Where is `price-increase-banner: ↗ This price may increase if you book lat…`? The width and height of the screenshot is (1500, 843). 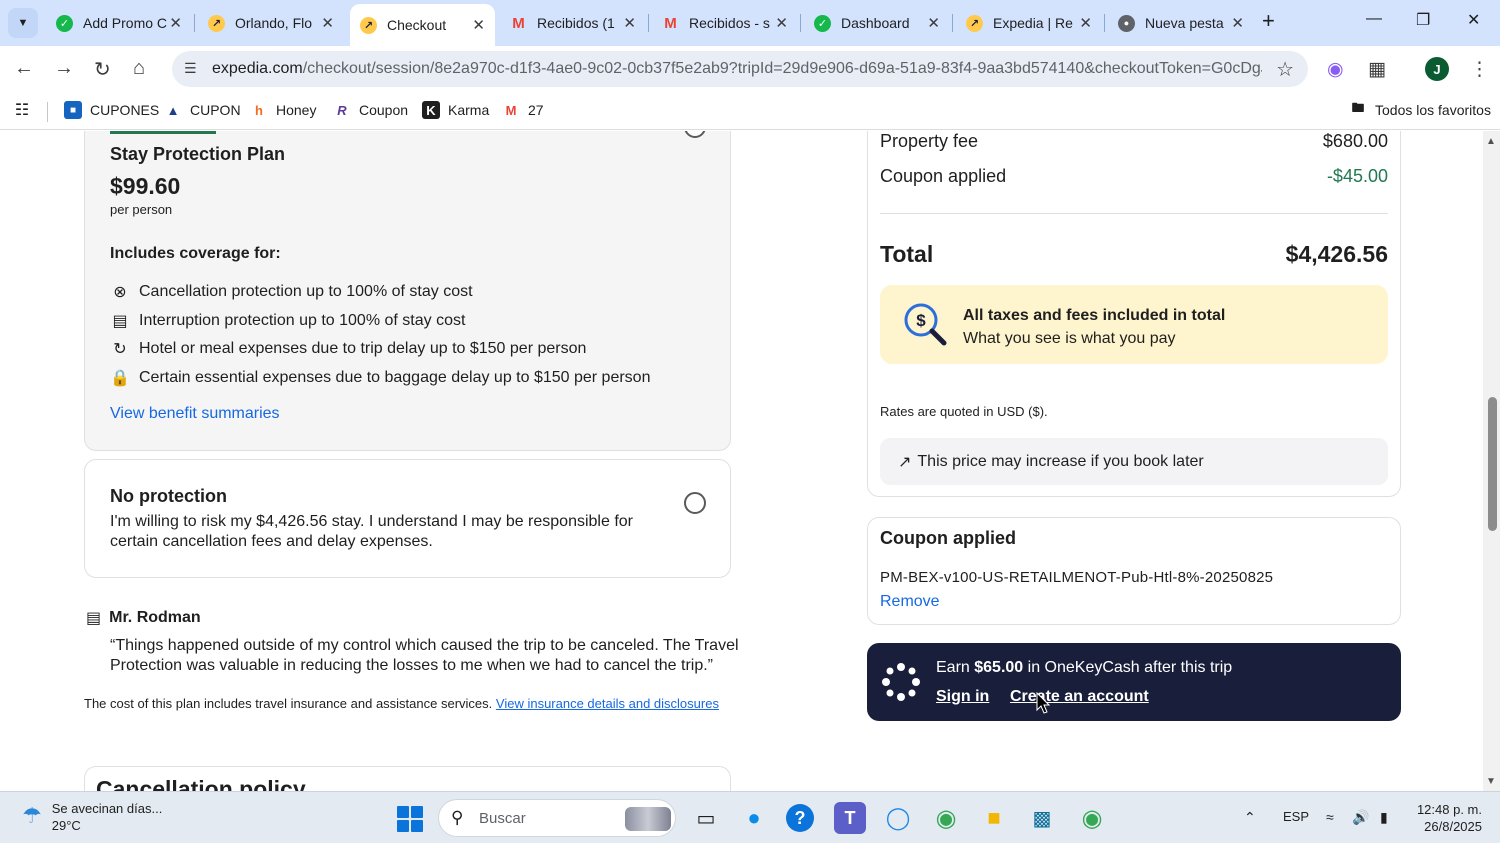
price-increase-banner: ↗ This price may increase if you book lat… is located at coordinates (1134, 461).